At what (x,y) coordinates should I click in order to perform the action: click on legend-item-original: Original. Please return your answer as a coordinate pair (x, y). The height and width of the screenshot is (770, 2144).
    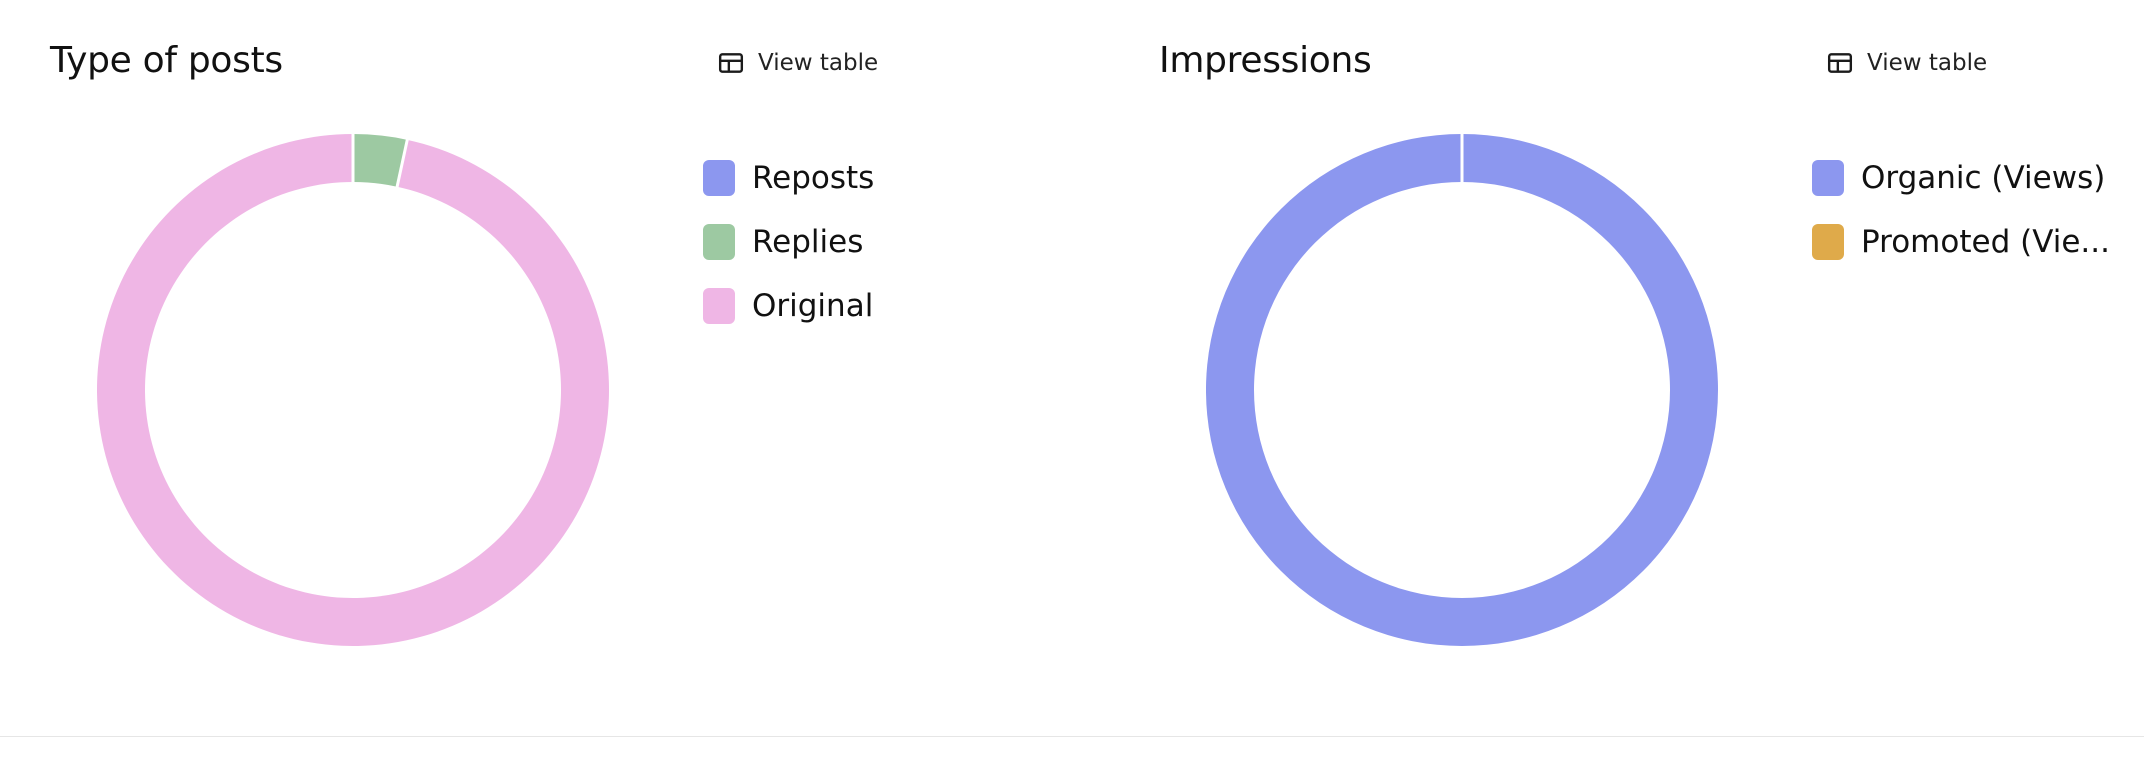
    Looking at the image, I should click on (890, 306).